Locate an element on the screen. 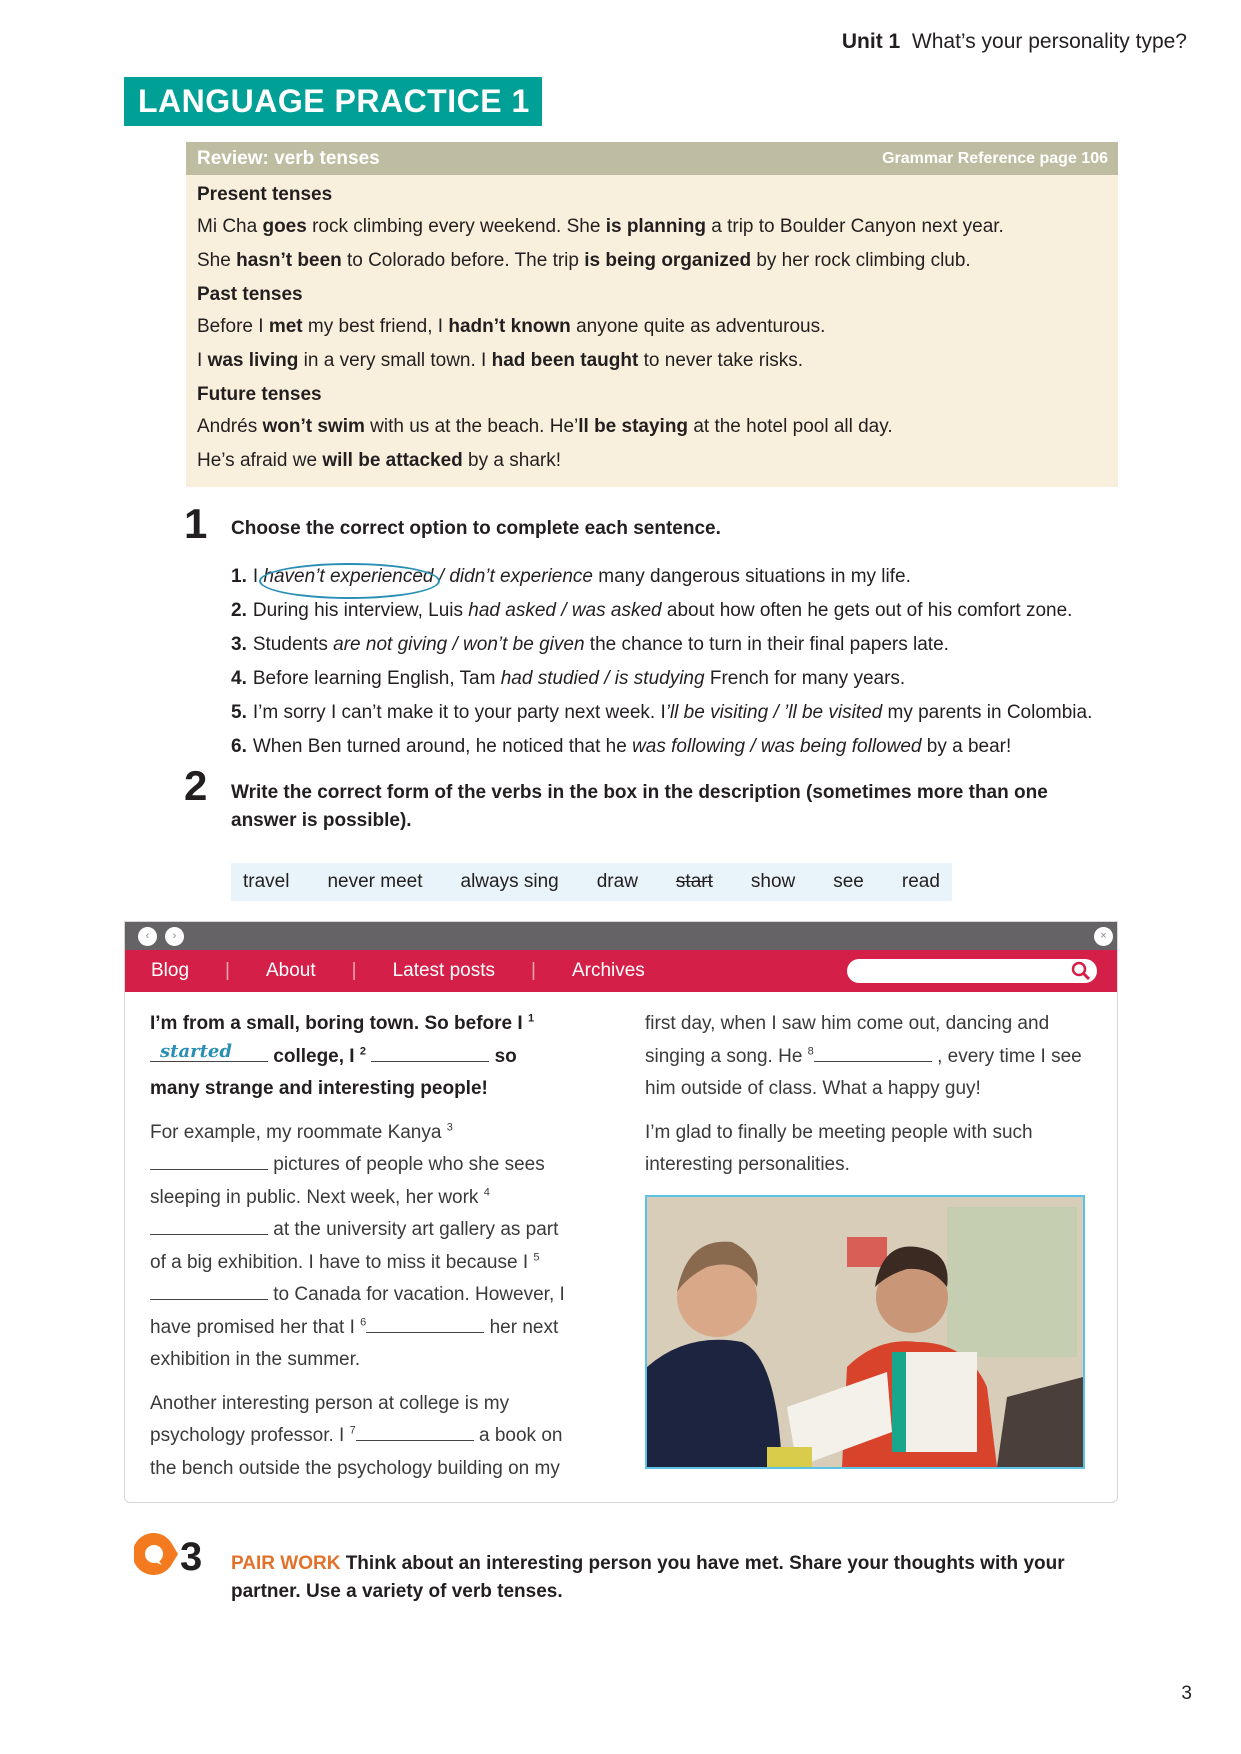 This screenshot has height=1754, width=1241. answer-option: haven’t experienced is located at coordinates (349, 581).